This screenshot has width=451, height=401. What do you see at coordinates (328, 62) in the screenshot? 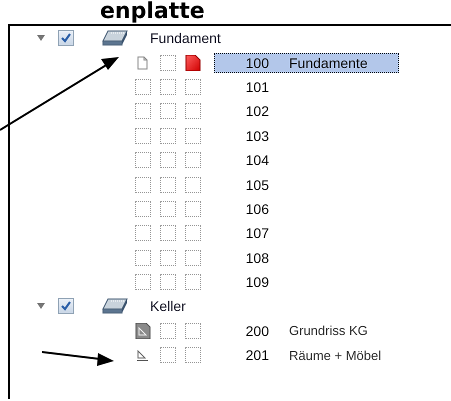
I see `item-name: Fundamente` at bounding box center [328, 62].